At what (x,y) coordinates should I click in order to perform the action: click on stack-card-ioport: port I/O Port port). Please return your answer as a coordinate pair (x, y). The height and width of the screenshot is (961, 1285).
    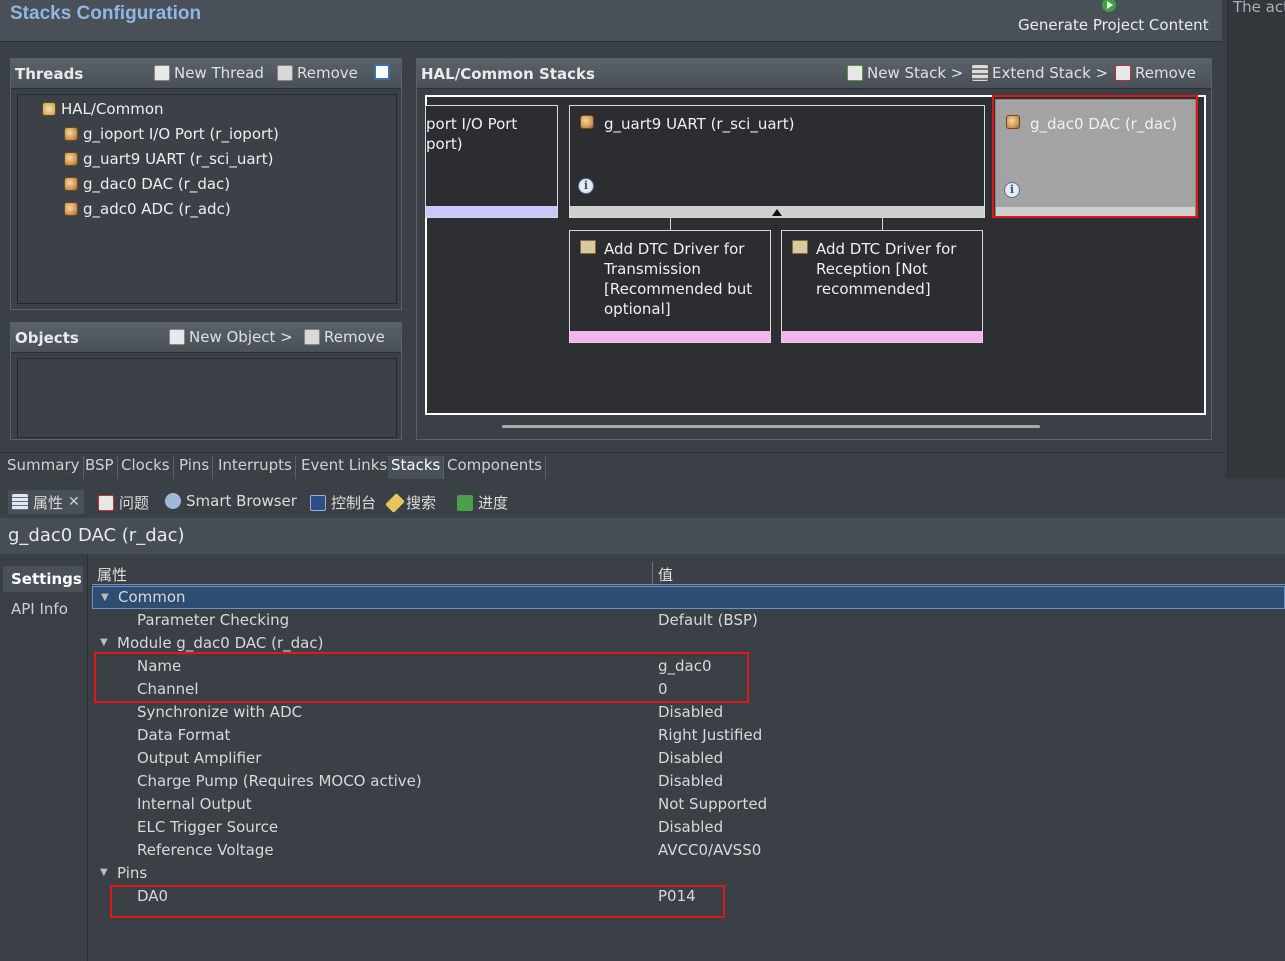
    Looking at the image, I should click on (491, 161).